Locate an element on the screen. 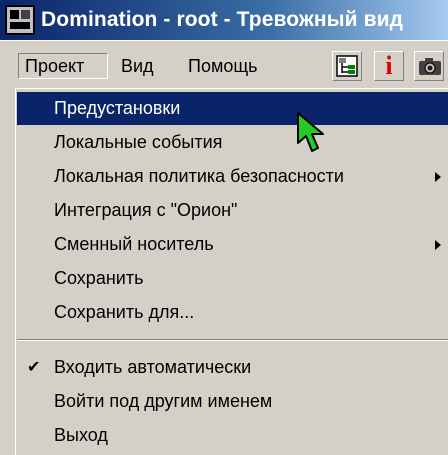 This screenshot has width=448, height=455. menu-item-label: Локальные события is located at coordinates (138, 142).